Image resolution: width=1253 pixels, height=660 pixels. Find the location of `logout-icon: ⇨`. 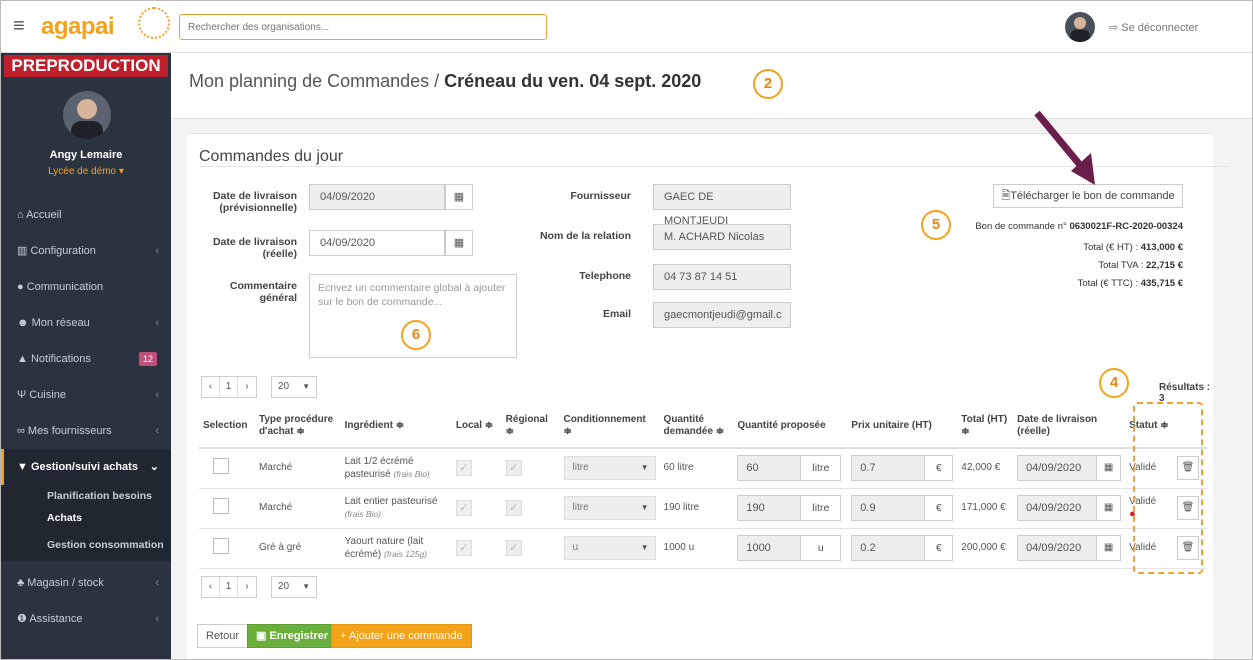

logout-icon: ⇨ is located at coordinates (1115, 28).